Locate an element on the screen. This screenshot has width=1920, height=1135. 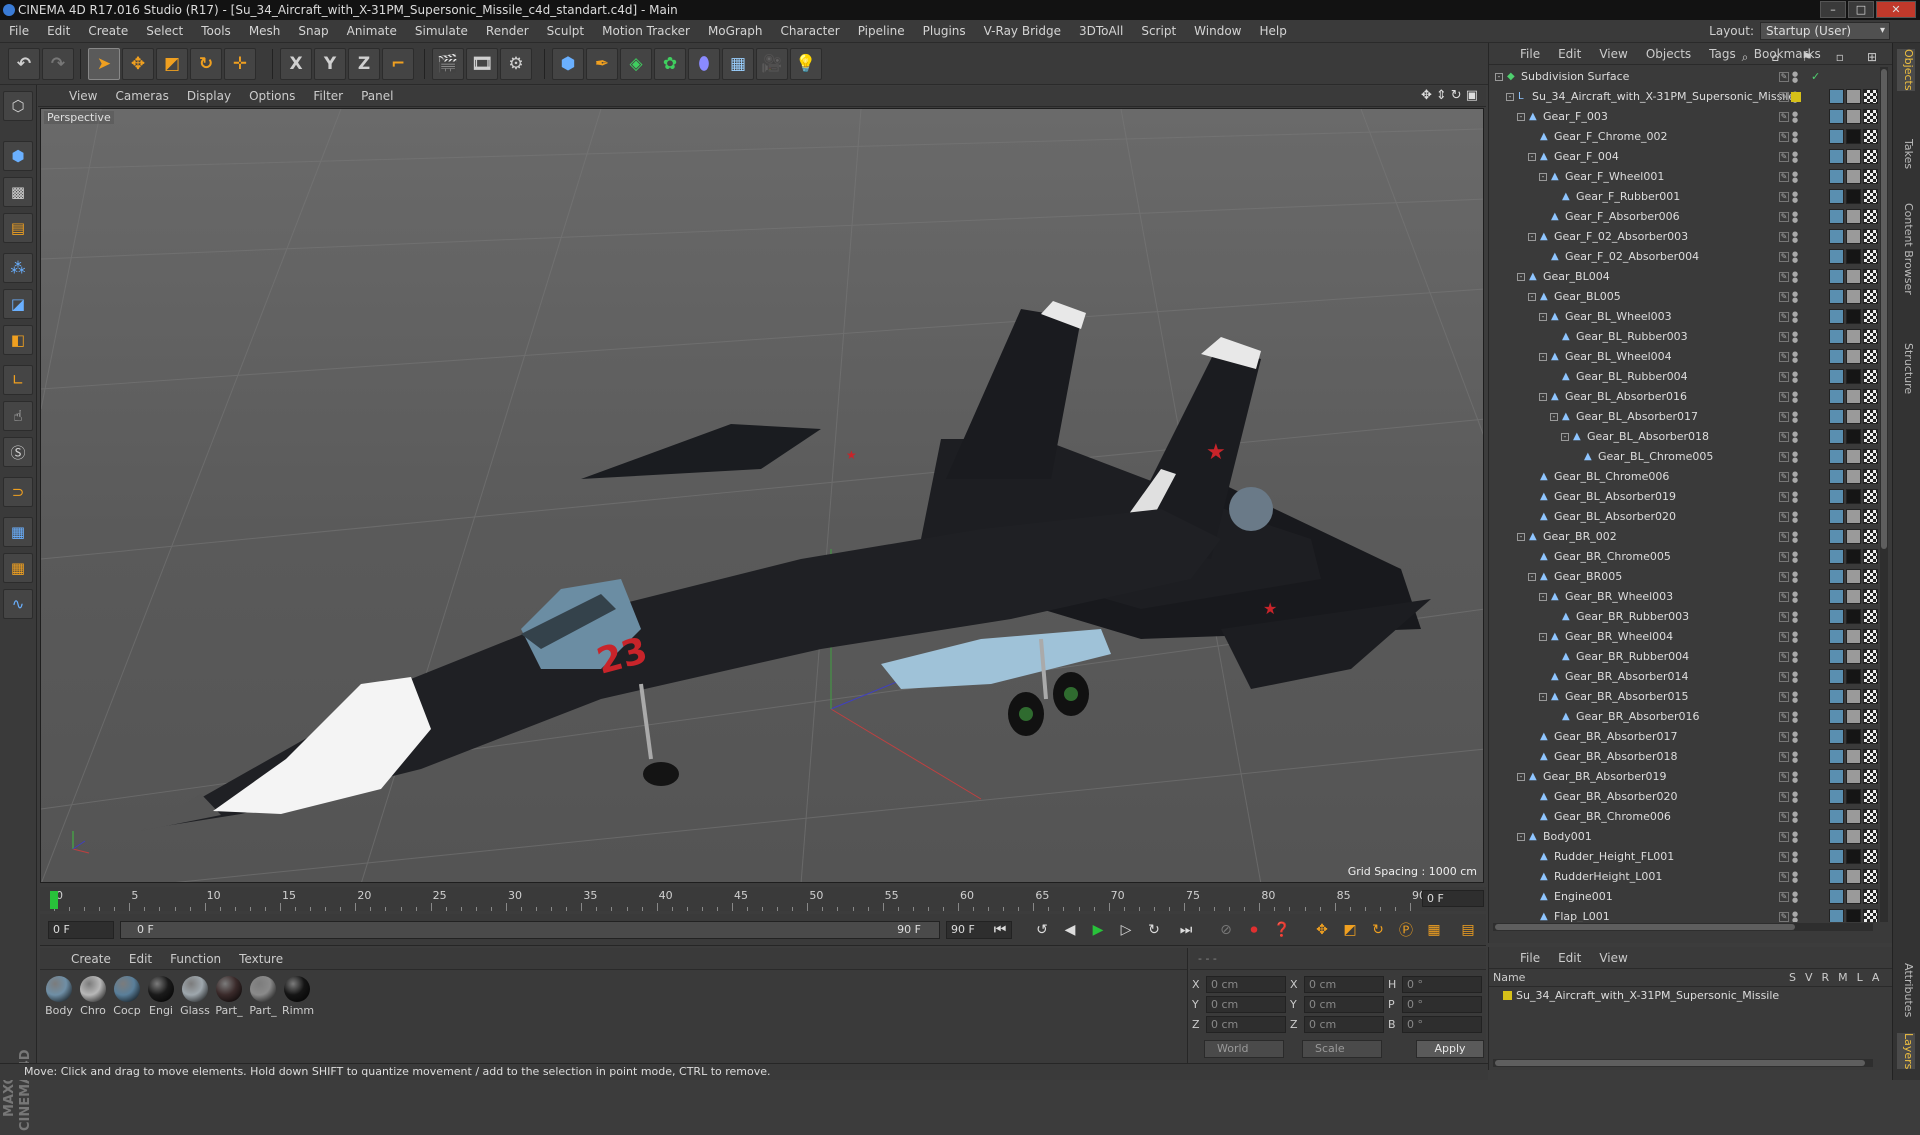
apply-button: Apply is located at coordinates (1450, 1049).